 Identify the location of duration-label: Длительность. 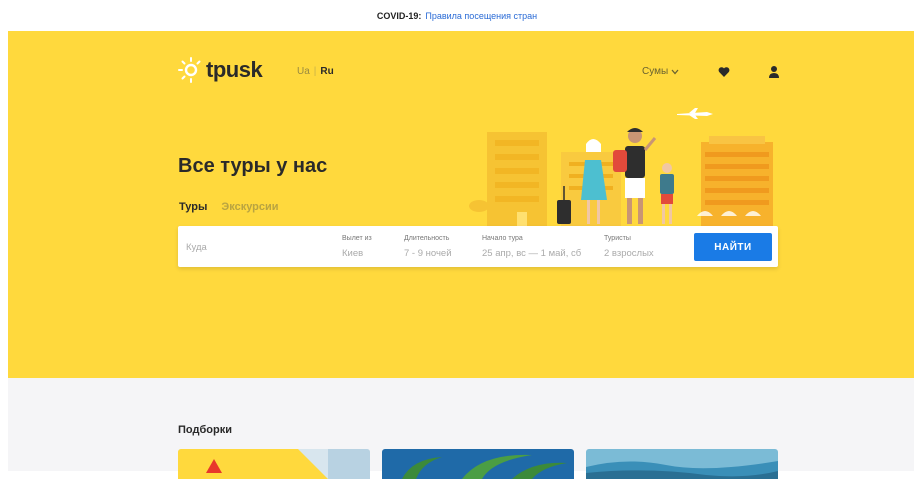
(427, 238).